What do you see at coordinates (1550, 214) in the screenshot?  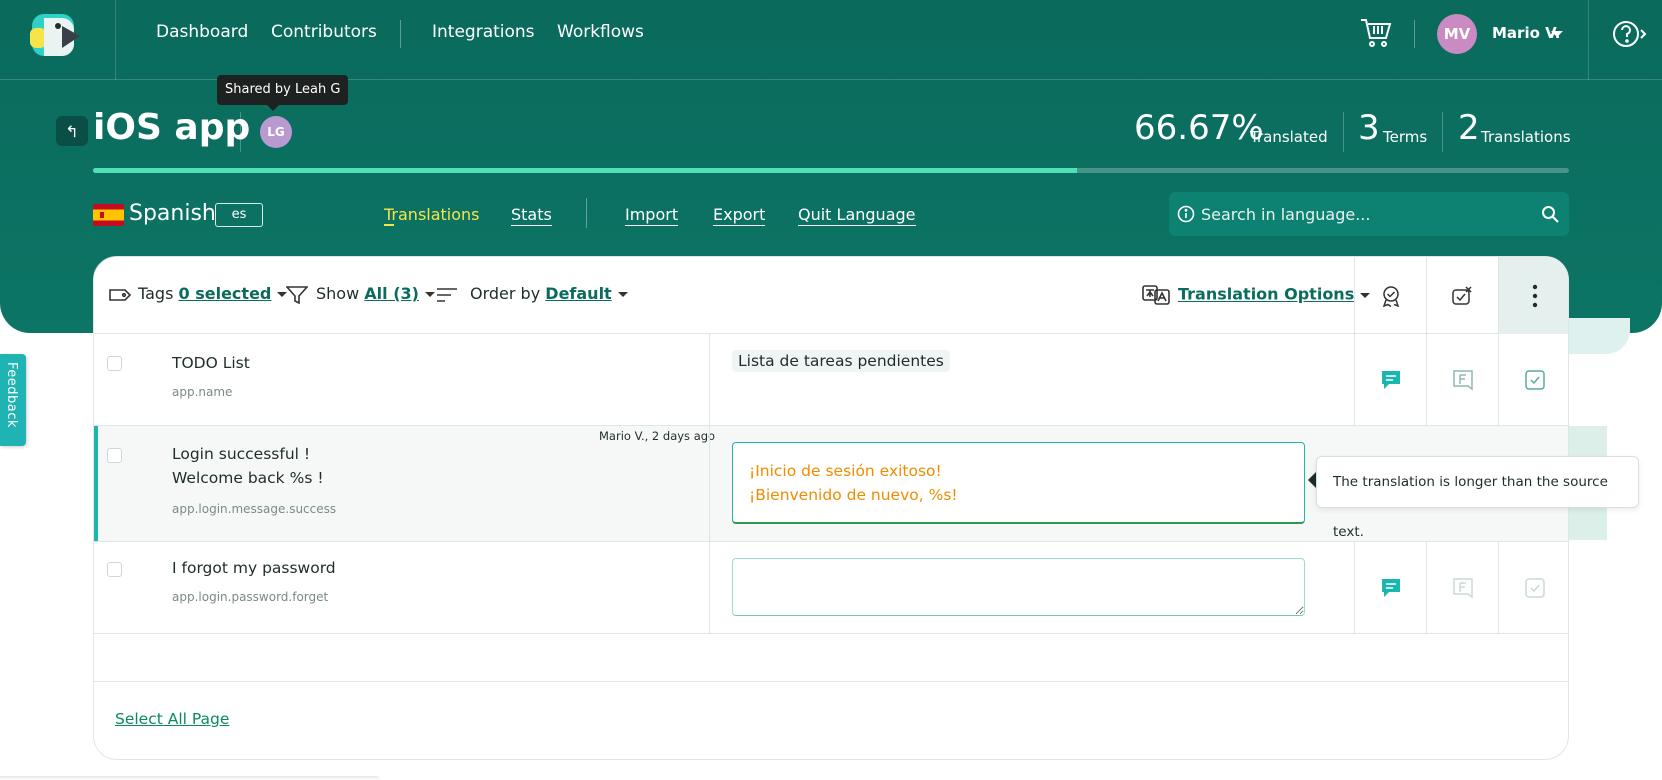 I see `search-icon` at bounding box center [1550, 214].